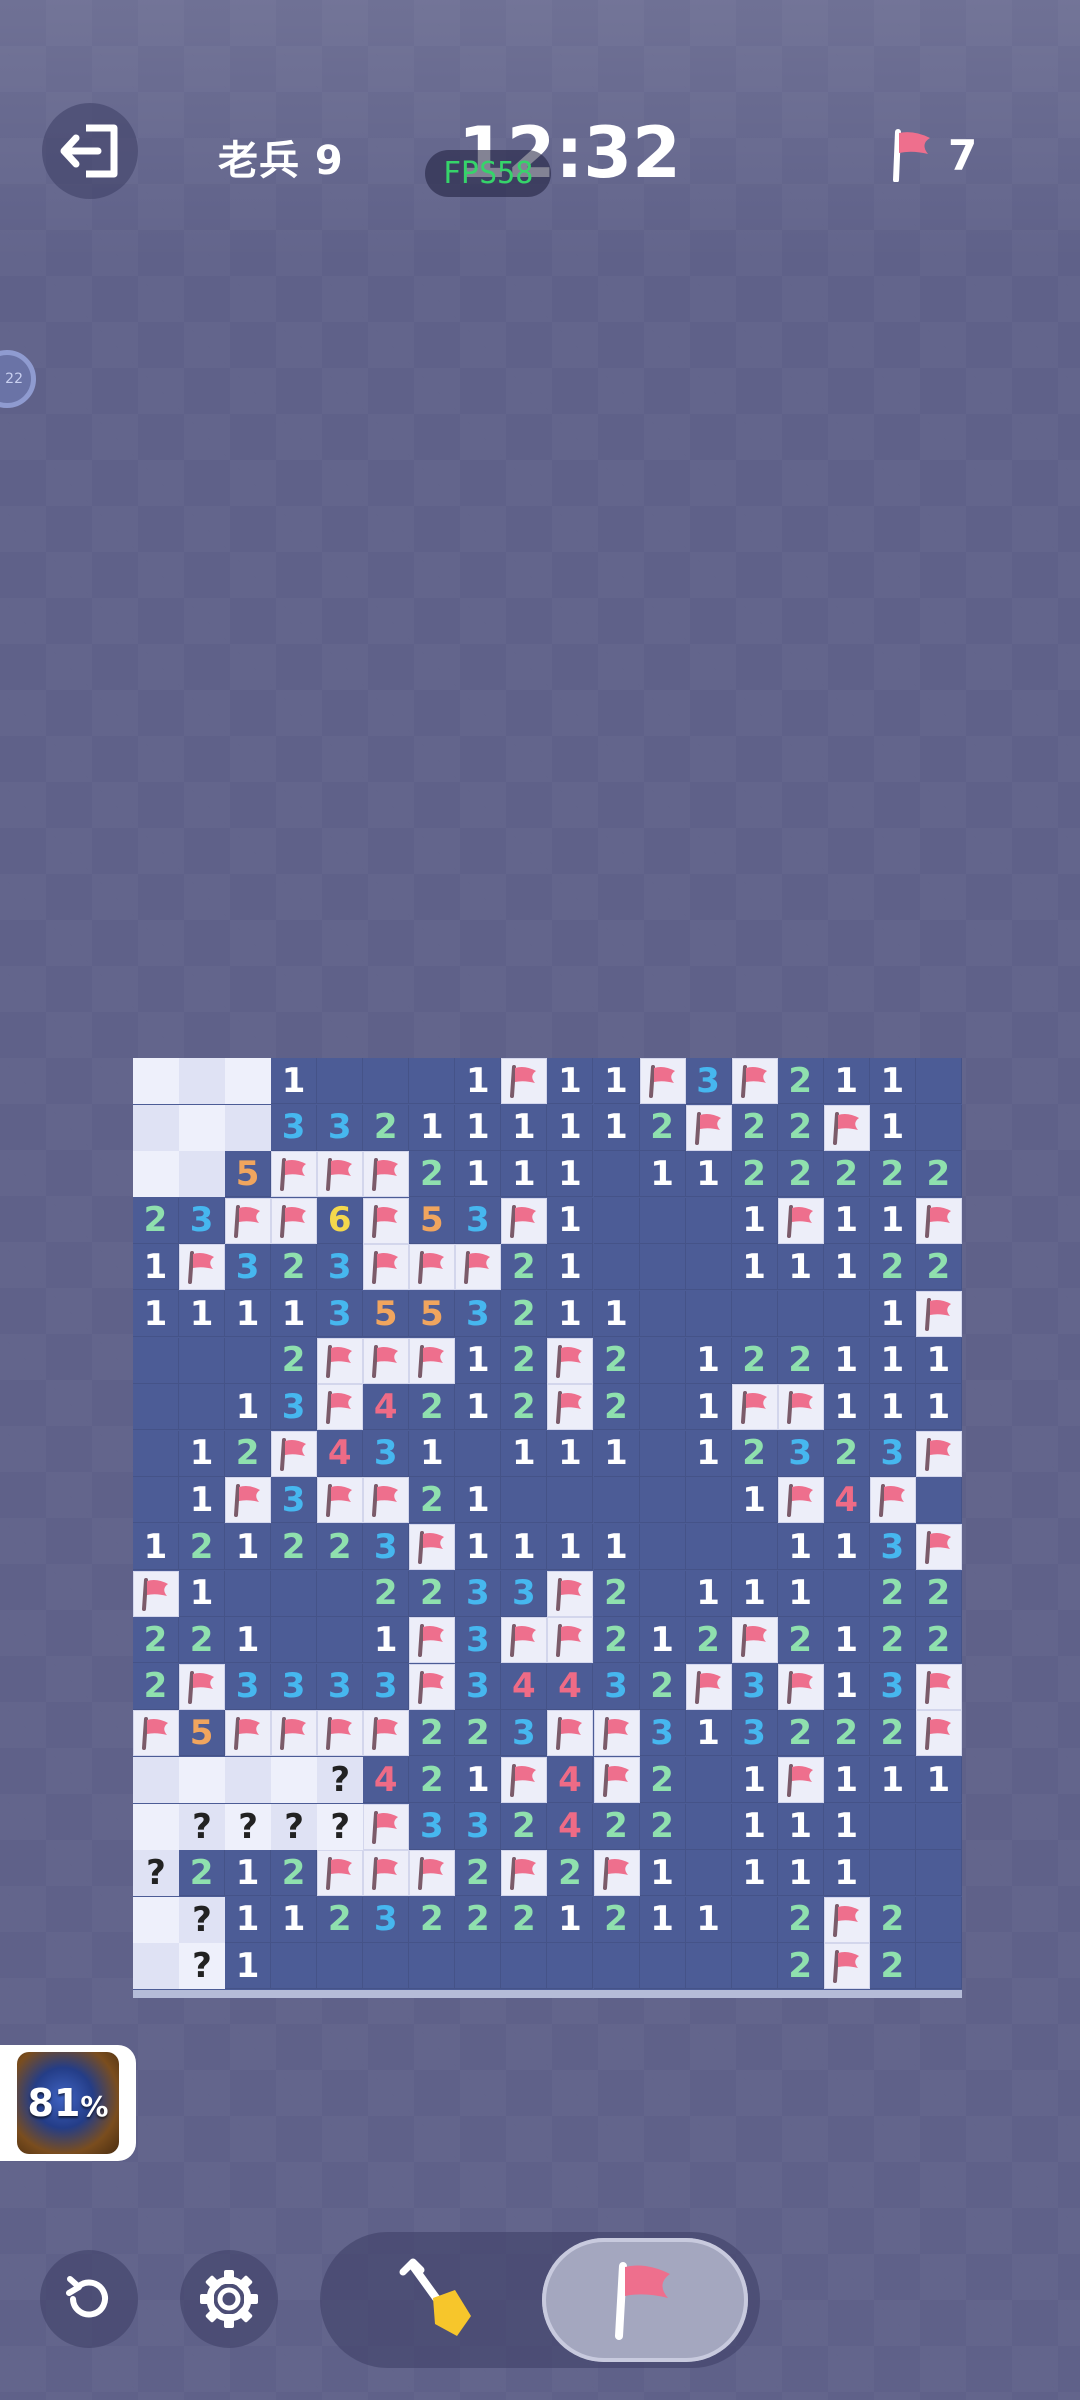  I want to click on flag-mode-button, so click(645, 2300).